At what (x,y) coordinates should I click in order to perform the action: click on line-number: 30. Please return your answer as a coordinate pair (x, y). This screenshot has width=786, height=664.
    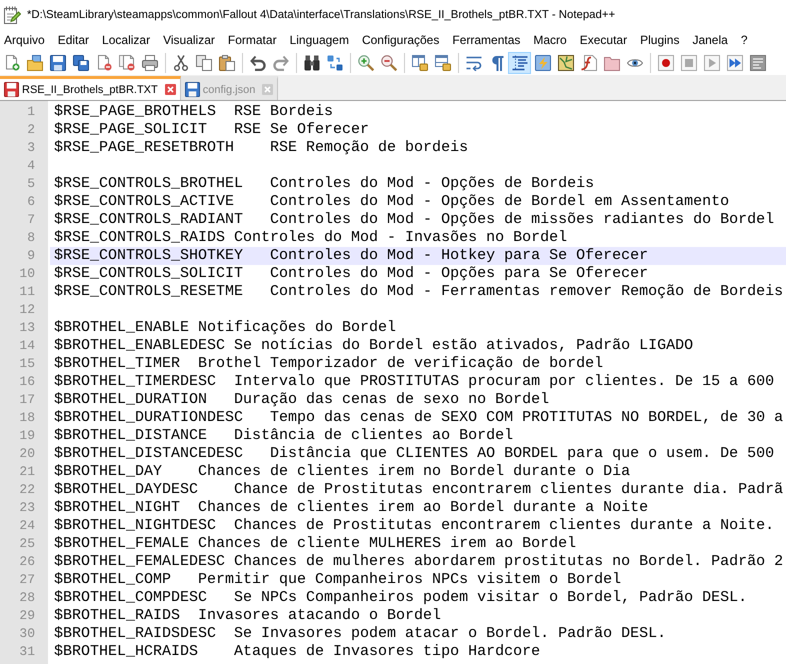
    Looking at the image, I should click on (27, 634).